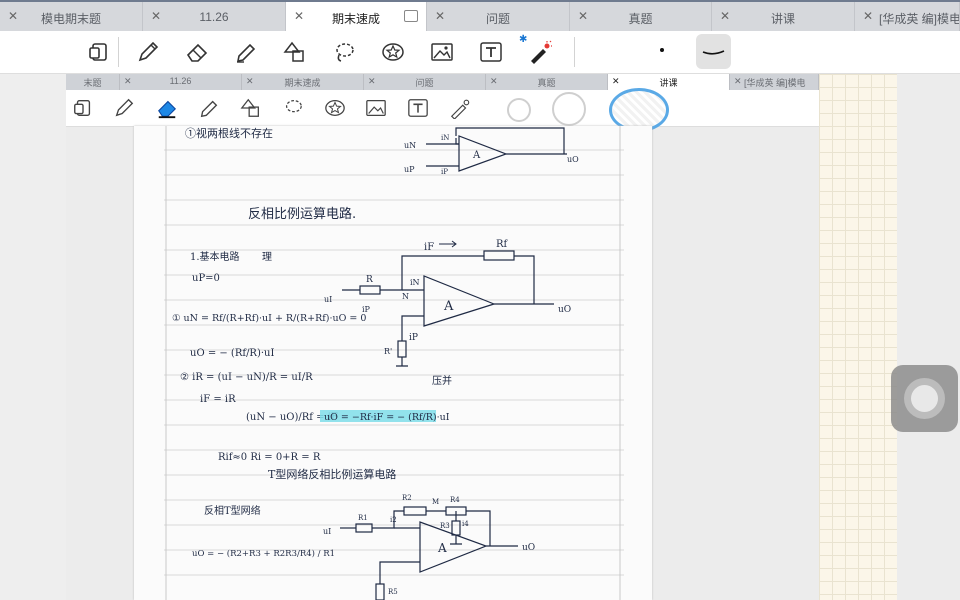  What do you see at coordinates (573, 159) in the screenshot?
I see `circuit-label-uo: uO` at bounding box center [573, 159].